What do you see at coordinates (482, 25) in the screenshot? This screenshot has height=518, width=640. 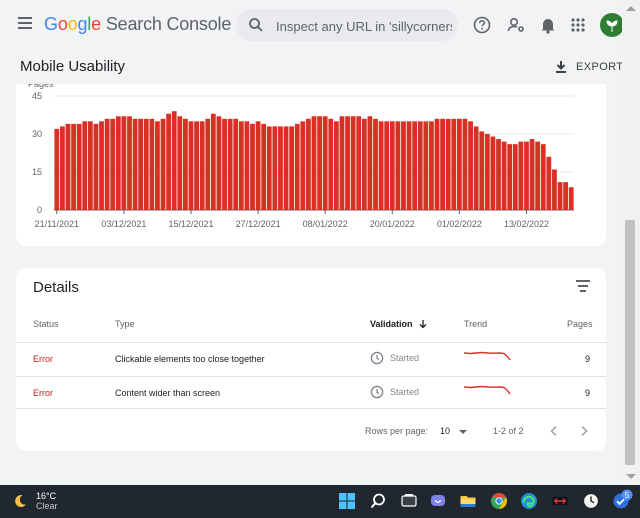 I see `help-icon` at bounding box center [482, 25].